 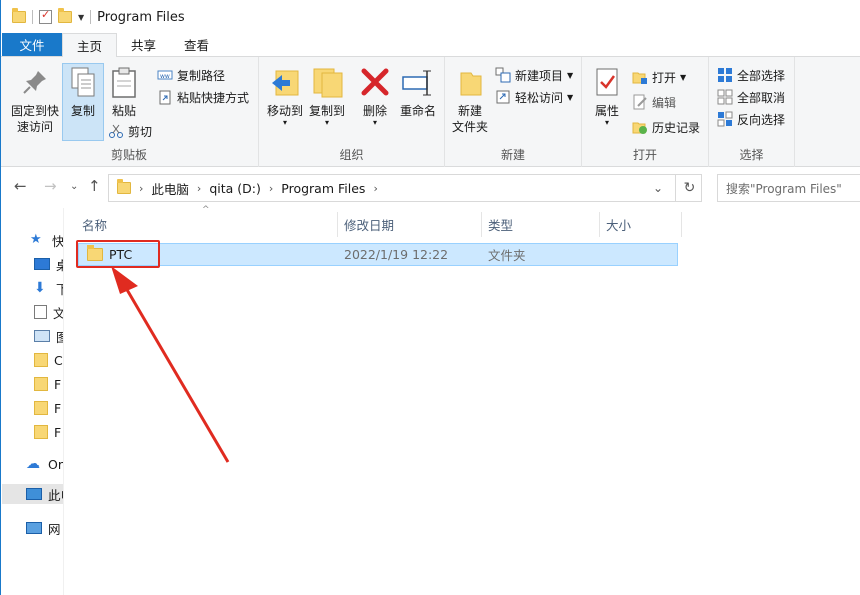 I want to click on delete-button: 删除 ▾, so click(x=375, y=96).